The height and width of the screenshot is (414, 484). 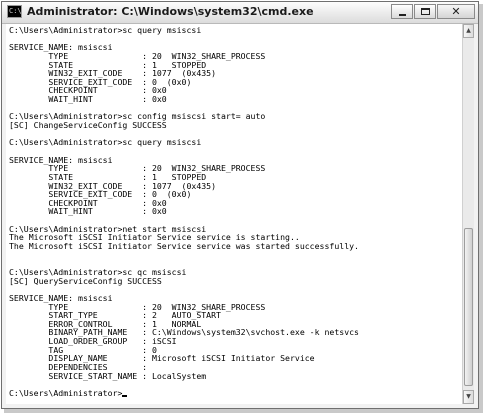 What do you see at coordinates (468, 307) in the screenshot?
I see `scrollbar-thumb` at bounding box center [468, 307].